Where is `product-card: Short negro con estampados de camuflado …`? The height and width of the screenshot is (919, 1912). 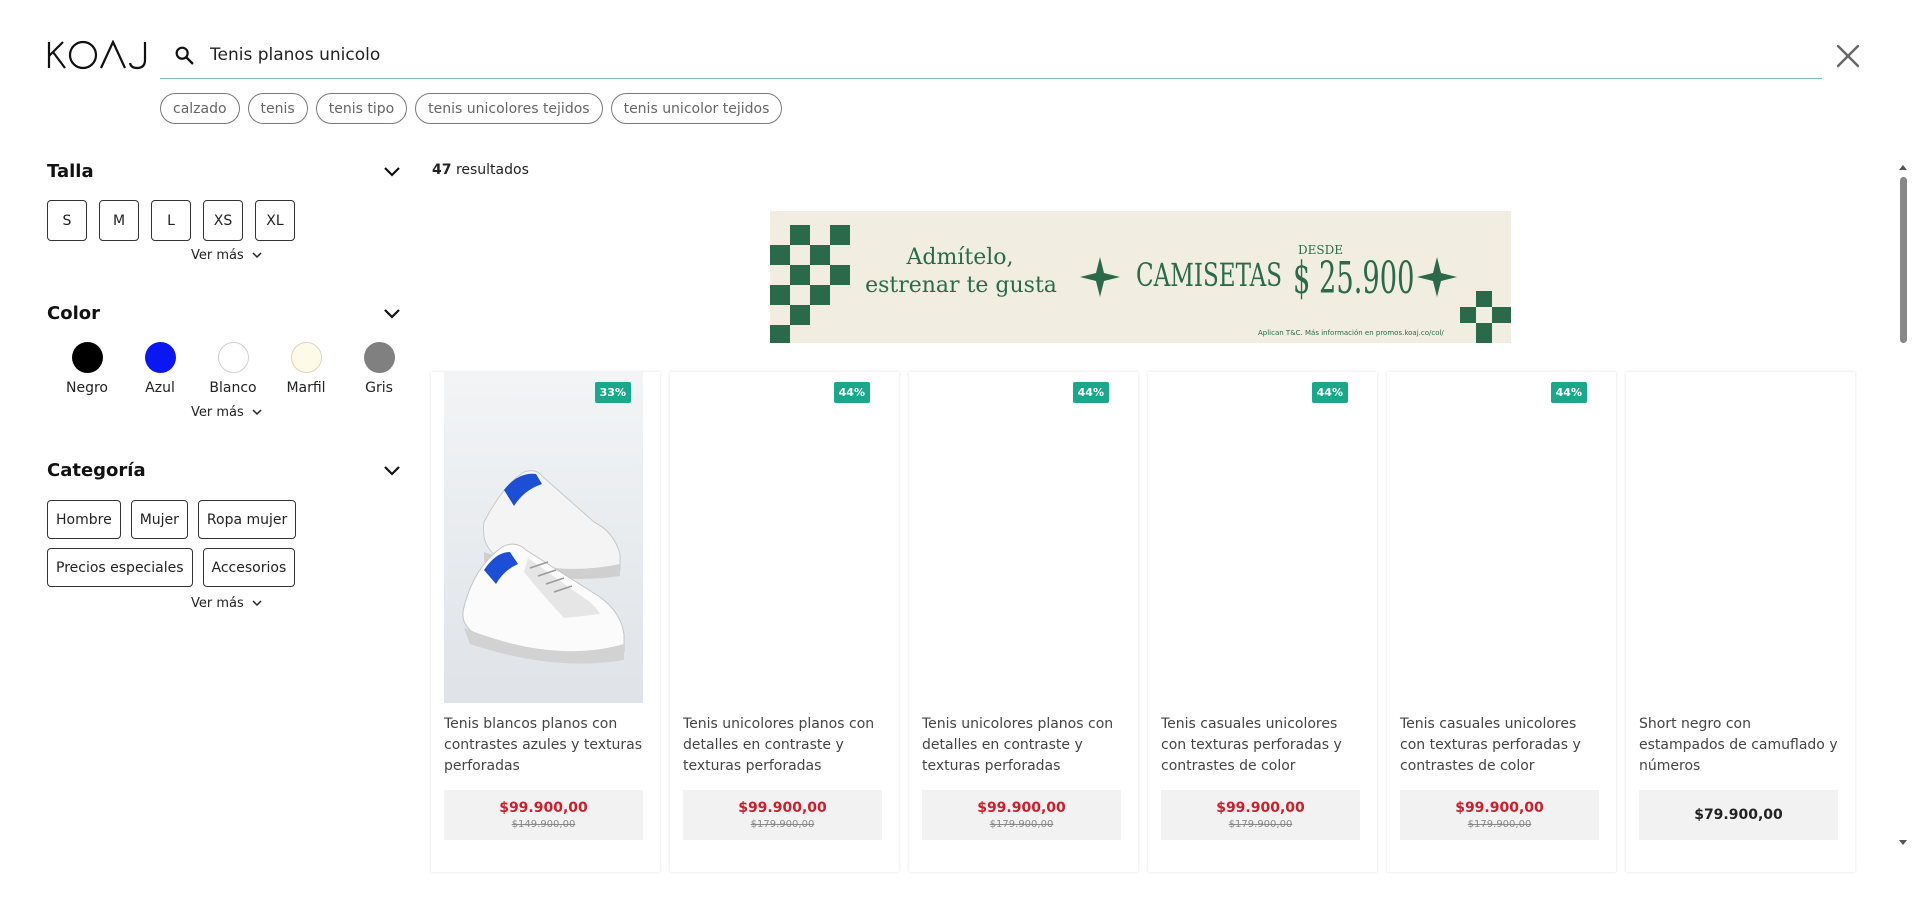
product-card: Short negro con estampados de camuflado … is located at coordinates (1740, 622).